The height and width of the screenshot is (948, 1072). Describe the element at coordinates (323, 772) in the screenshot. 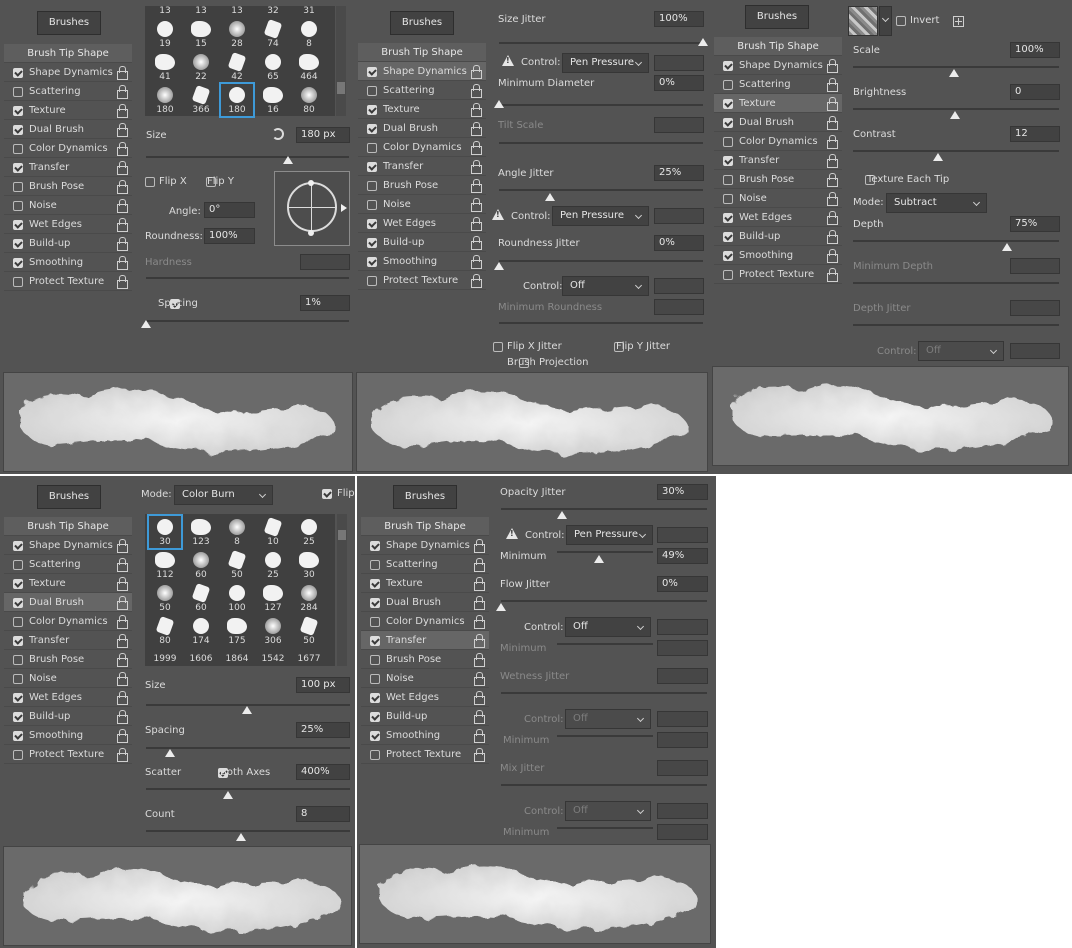

I see `scatter-field: 400%` at that location.